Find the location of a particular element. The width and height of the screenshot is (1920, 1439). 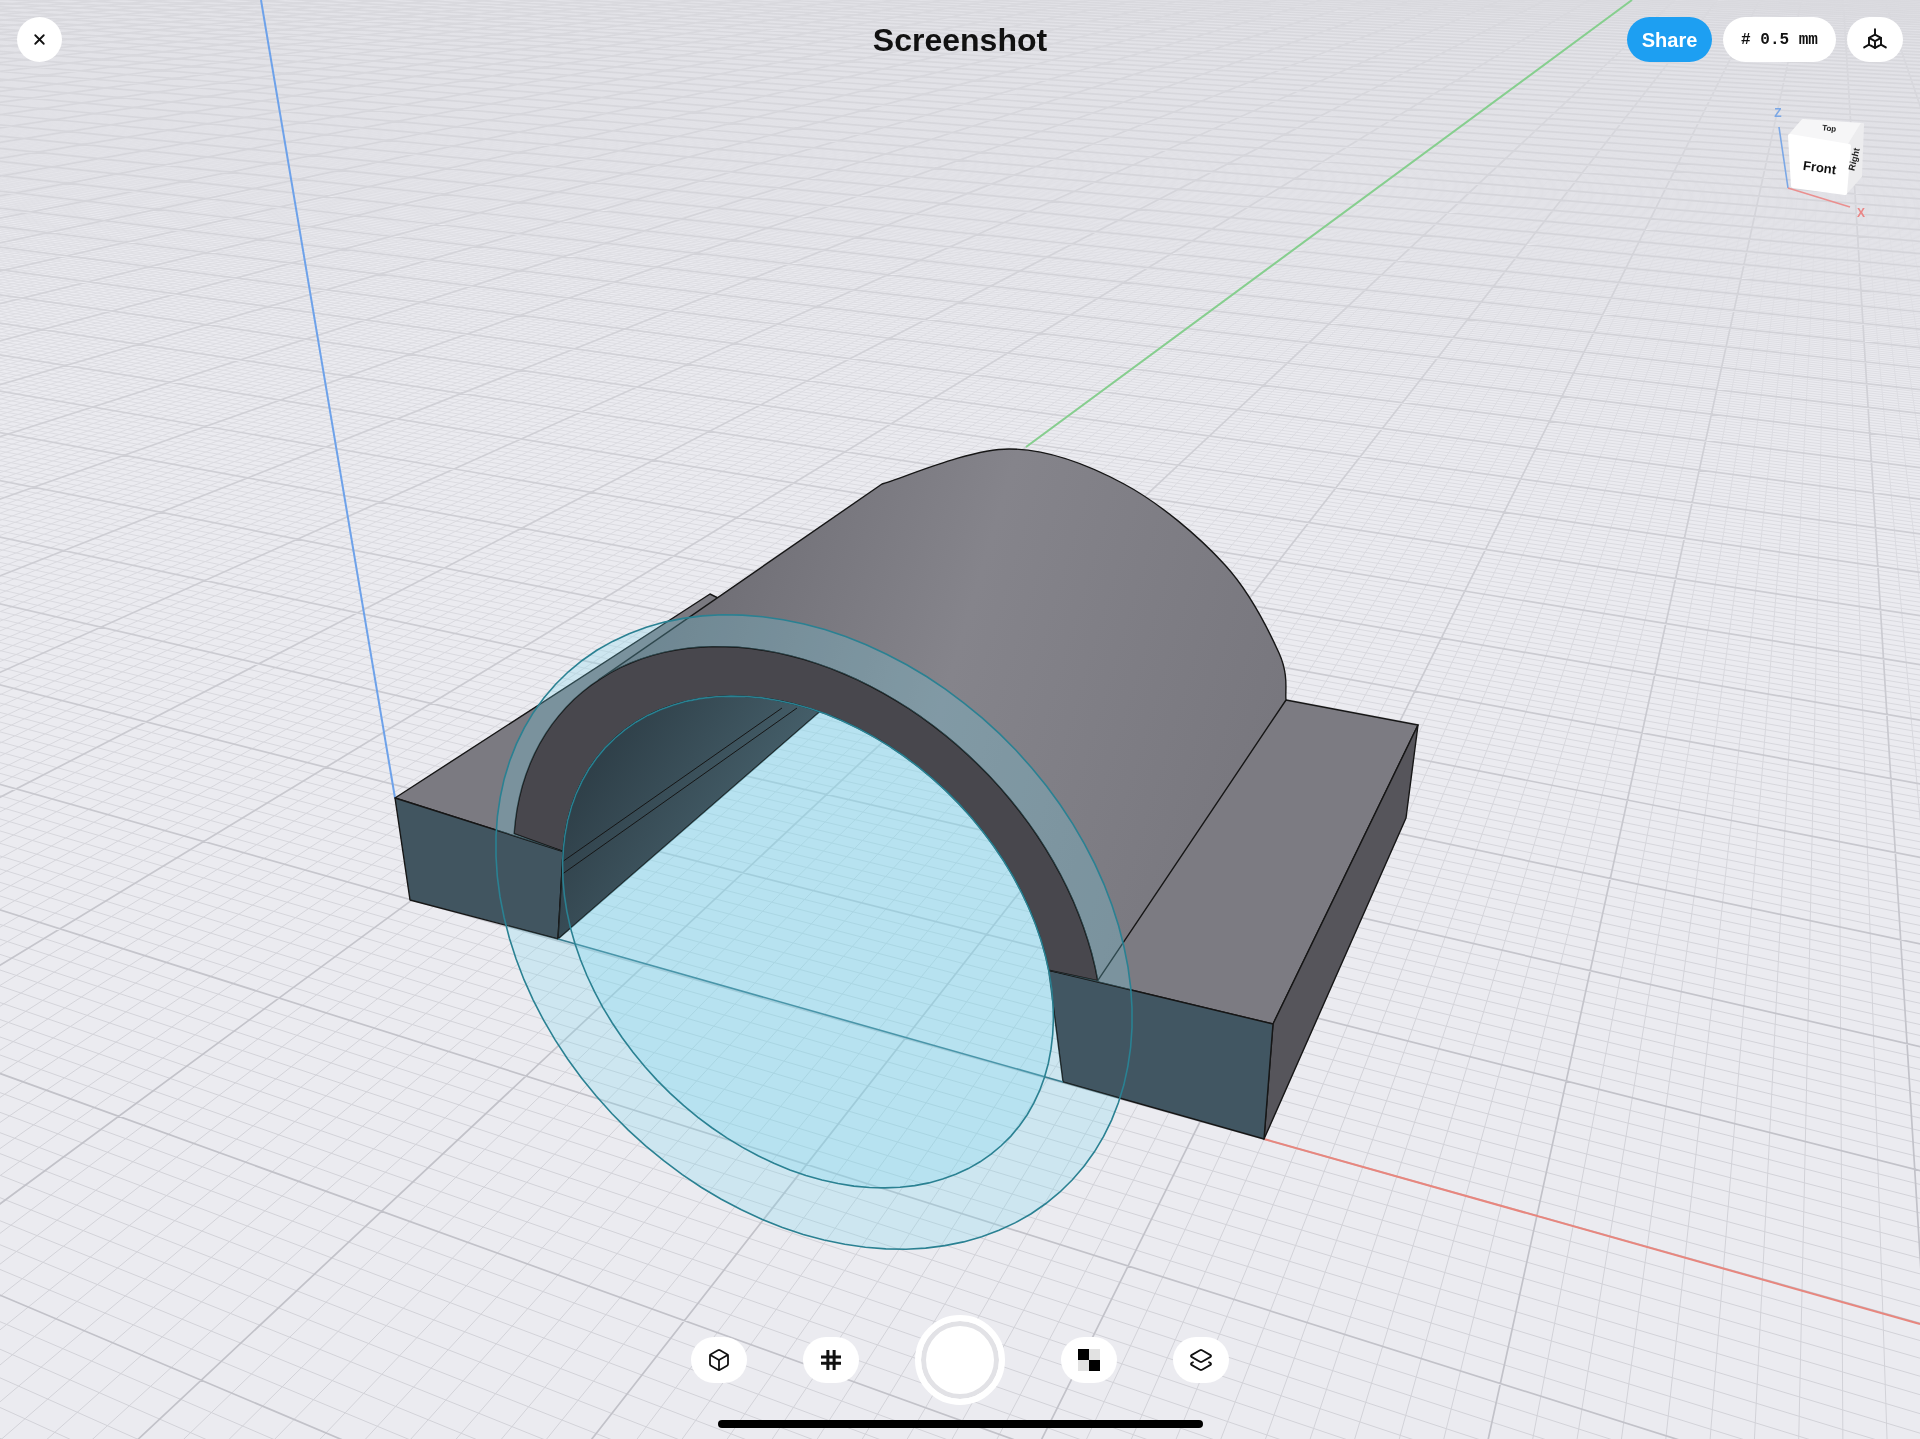

checkerboard-icon is located at coordinates (1089, 1360).